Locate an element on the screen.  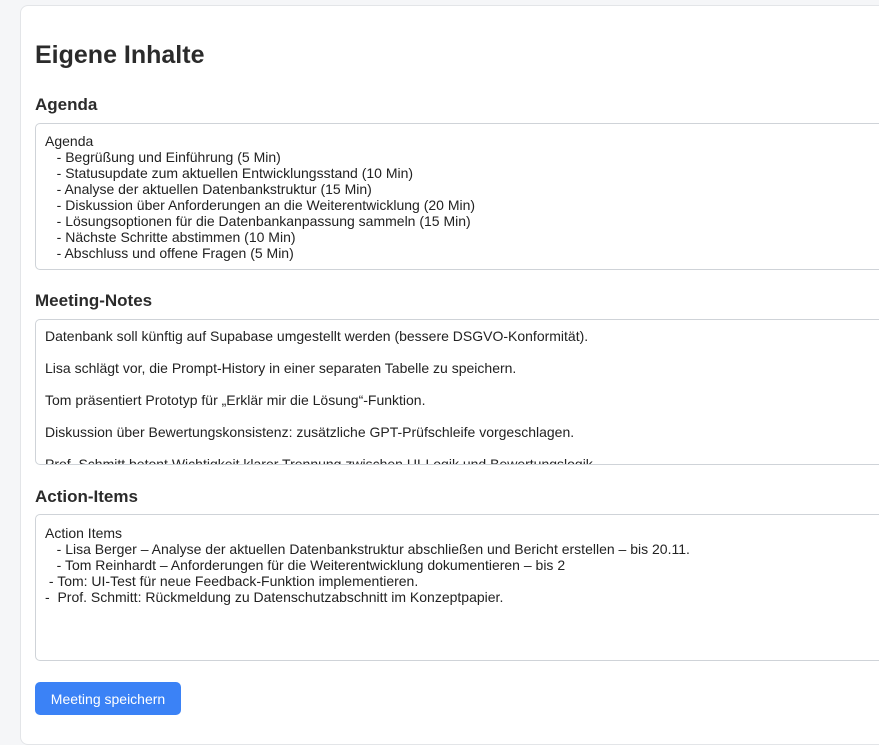
page-title: Eigene Inhalte is located at coordinates (120, 55).